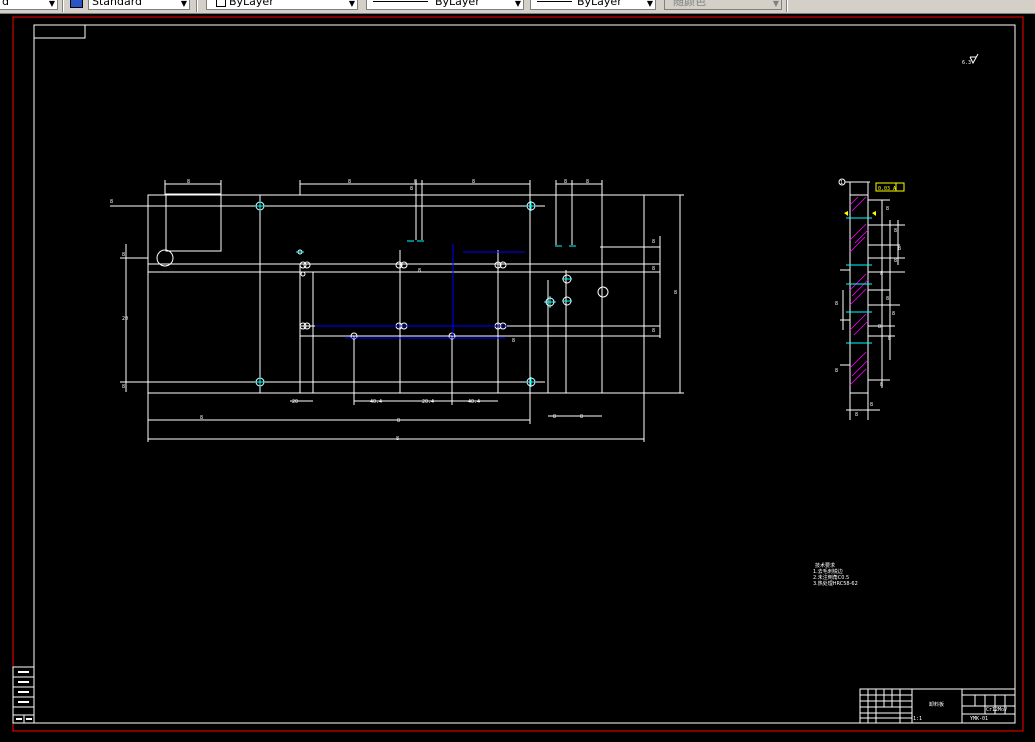  What do you see at coordinates (251, 4) in the screenshot?
I see `color-control-value: ByLayer` at bounding box center [251, 4].